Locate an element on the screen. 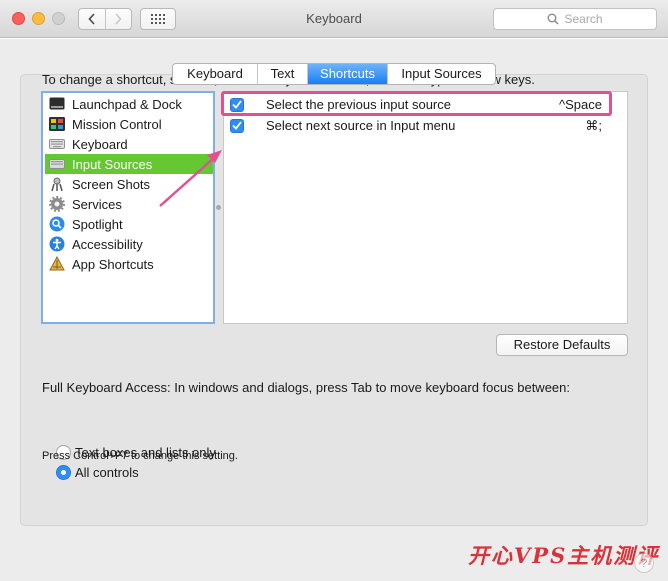 This screenshot has height=581, width=668. category-label: Input Sources is located at coordinates (112, 164).